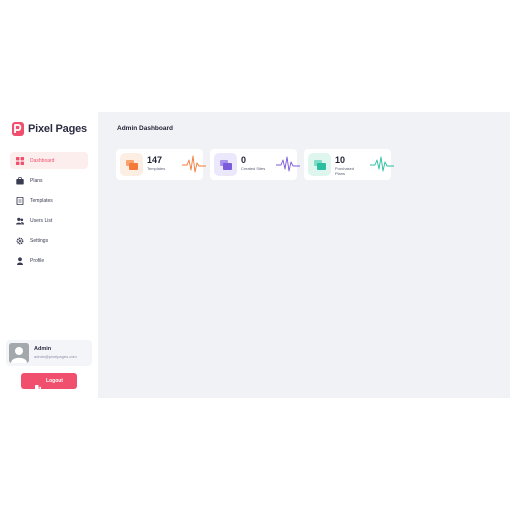 Image resolution: width=510 pixels, height=510 pixels. Describe the element at coordinates (340, 160) in the screenshot. I see `stat-value: 10` at that location.